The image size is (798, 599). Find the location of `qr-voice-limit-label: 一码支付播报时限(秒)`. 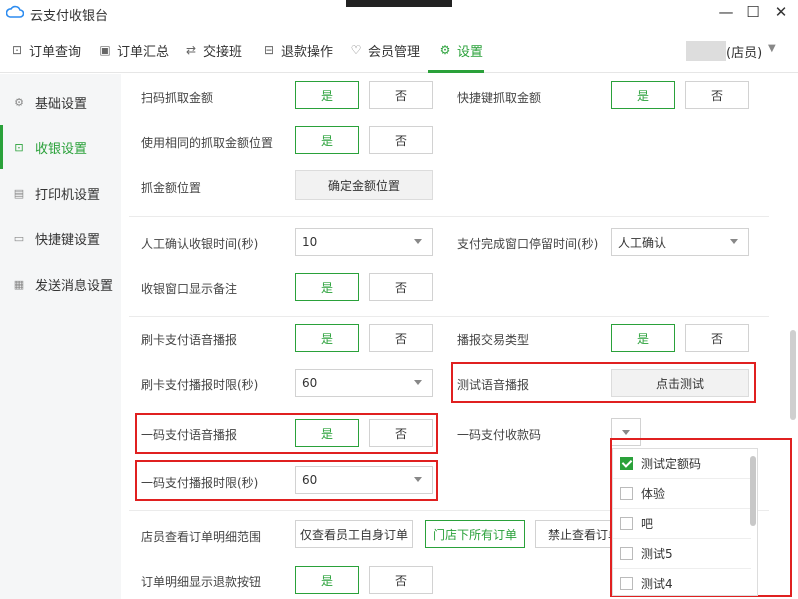

qr-voice-limit-label: 一码支付播报时限(秒) is located at coordinates (200, 483).